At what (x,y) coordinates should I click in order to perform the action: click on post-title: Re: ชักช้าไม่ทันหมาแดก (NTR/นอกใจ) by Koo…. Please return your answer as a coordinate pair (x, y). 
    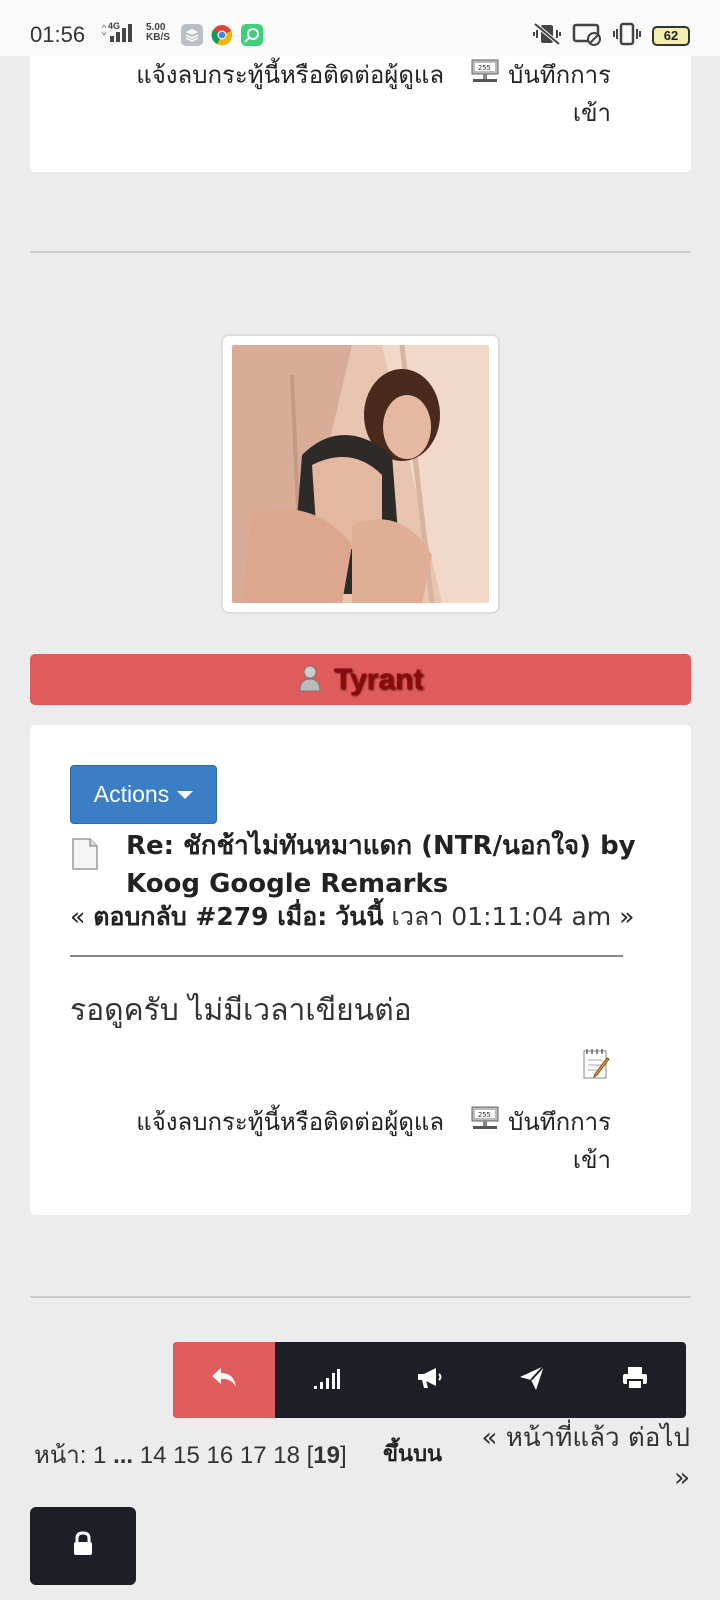
    Looking at the image, I should click on (381, 865).